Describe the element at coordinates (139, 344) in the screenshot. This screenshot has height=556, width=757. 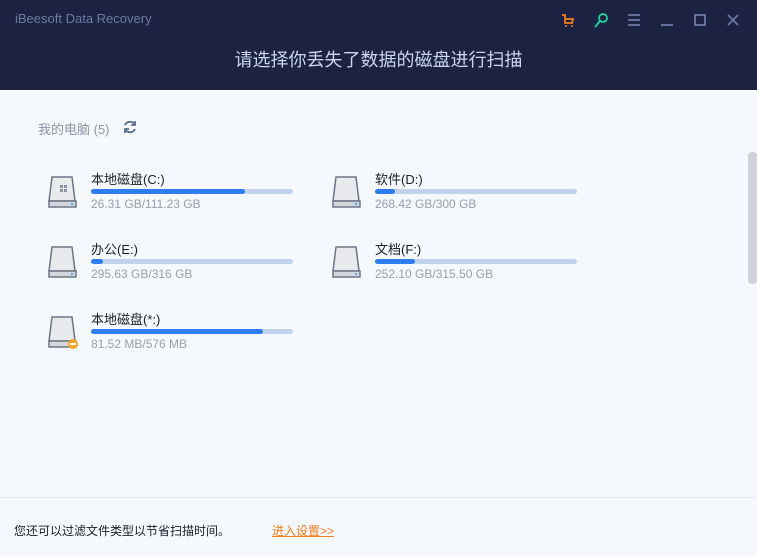
I see `drive-size: 81.52 MB/576 MB` at that location.